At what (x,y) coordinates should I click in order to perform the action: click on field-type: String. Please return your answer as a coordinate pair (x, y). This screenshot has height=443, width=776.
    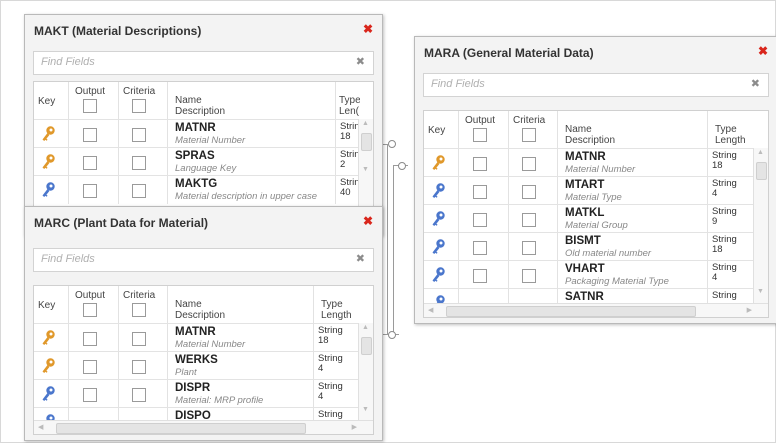
    Looking at the image, I should click on (330, 414).